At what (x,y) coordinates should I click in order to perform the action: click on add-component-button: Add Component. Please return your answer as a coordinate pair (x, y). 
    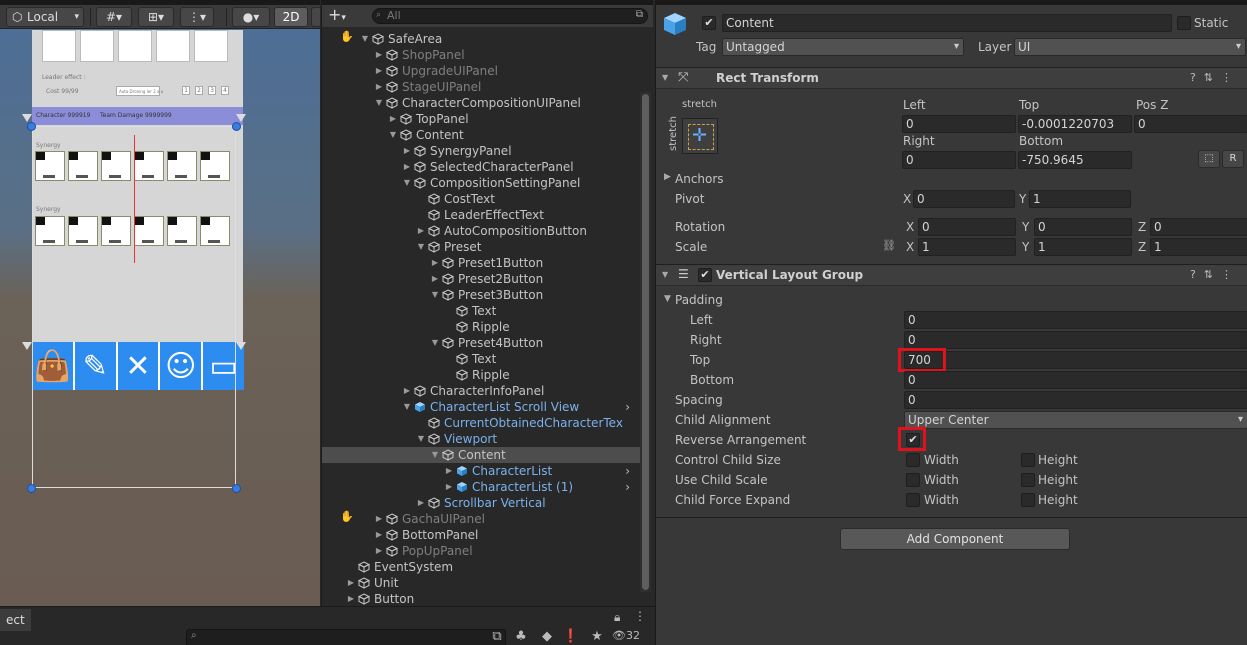
    Looking at the image, I should click on (955, 539).